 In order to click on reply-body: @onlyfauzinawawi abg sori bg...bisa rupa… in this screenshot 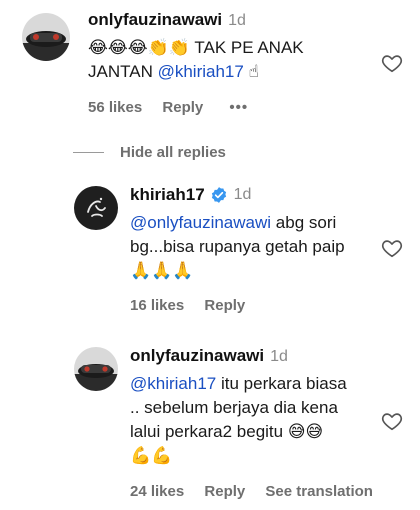, I will do `click(255, 247)`.